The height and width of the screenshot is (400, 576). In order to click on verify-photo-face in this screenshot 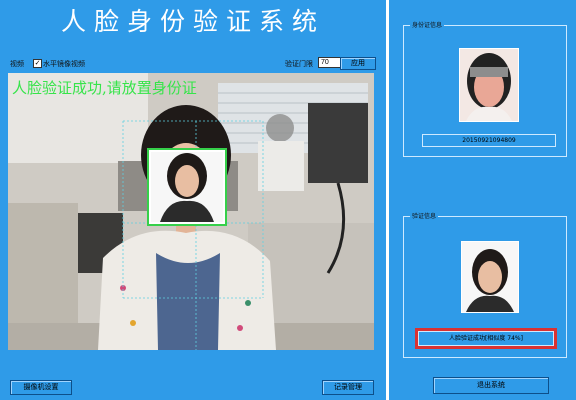, I will do `click(490, 277)`.